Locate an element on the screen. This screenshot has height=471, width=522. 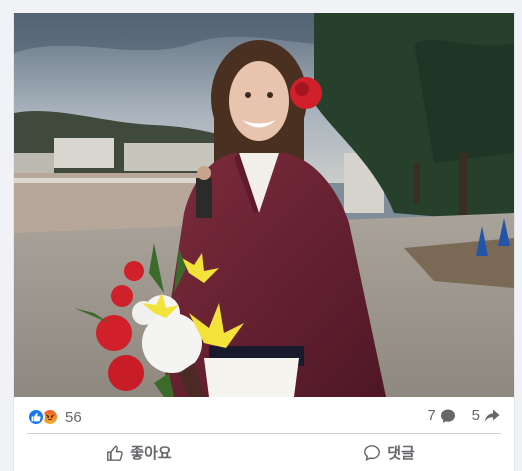
like-button-label: 좋아요 is located at coordinates (151, 453).